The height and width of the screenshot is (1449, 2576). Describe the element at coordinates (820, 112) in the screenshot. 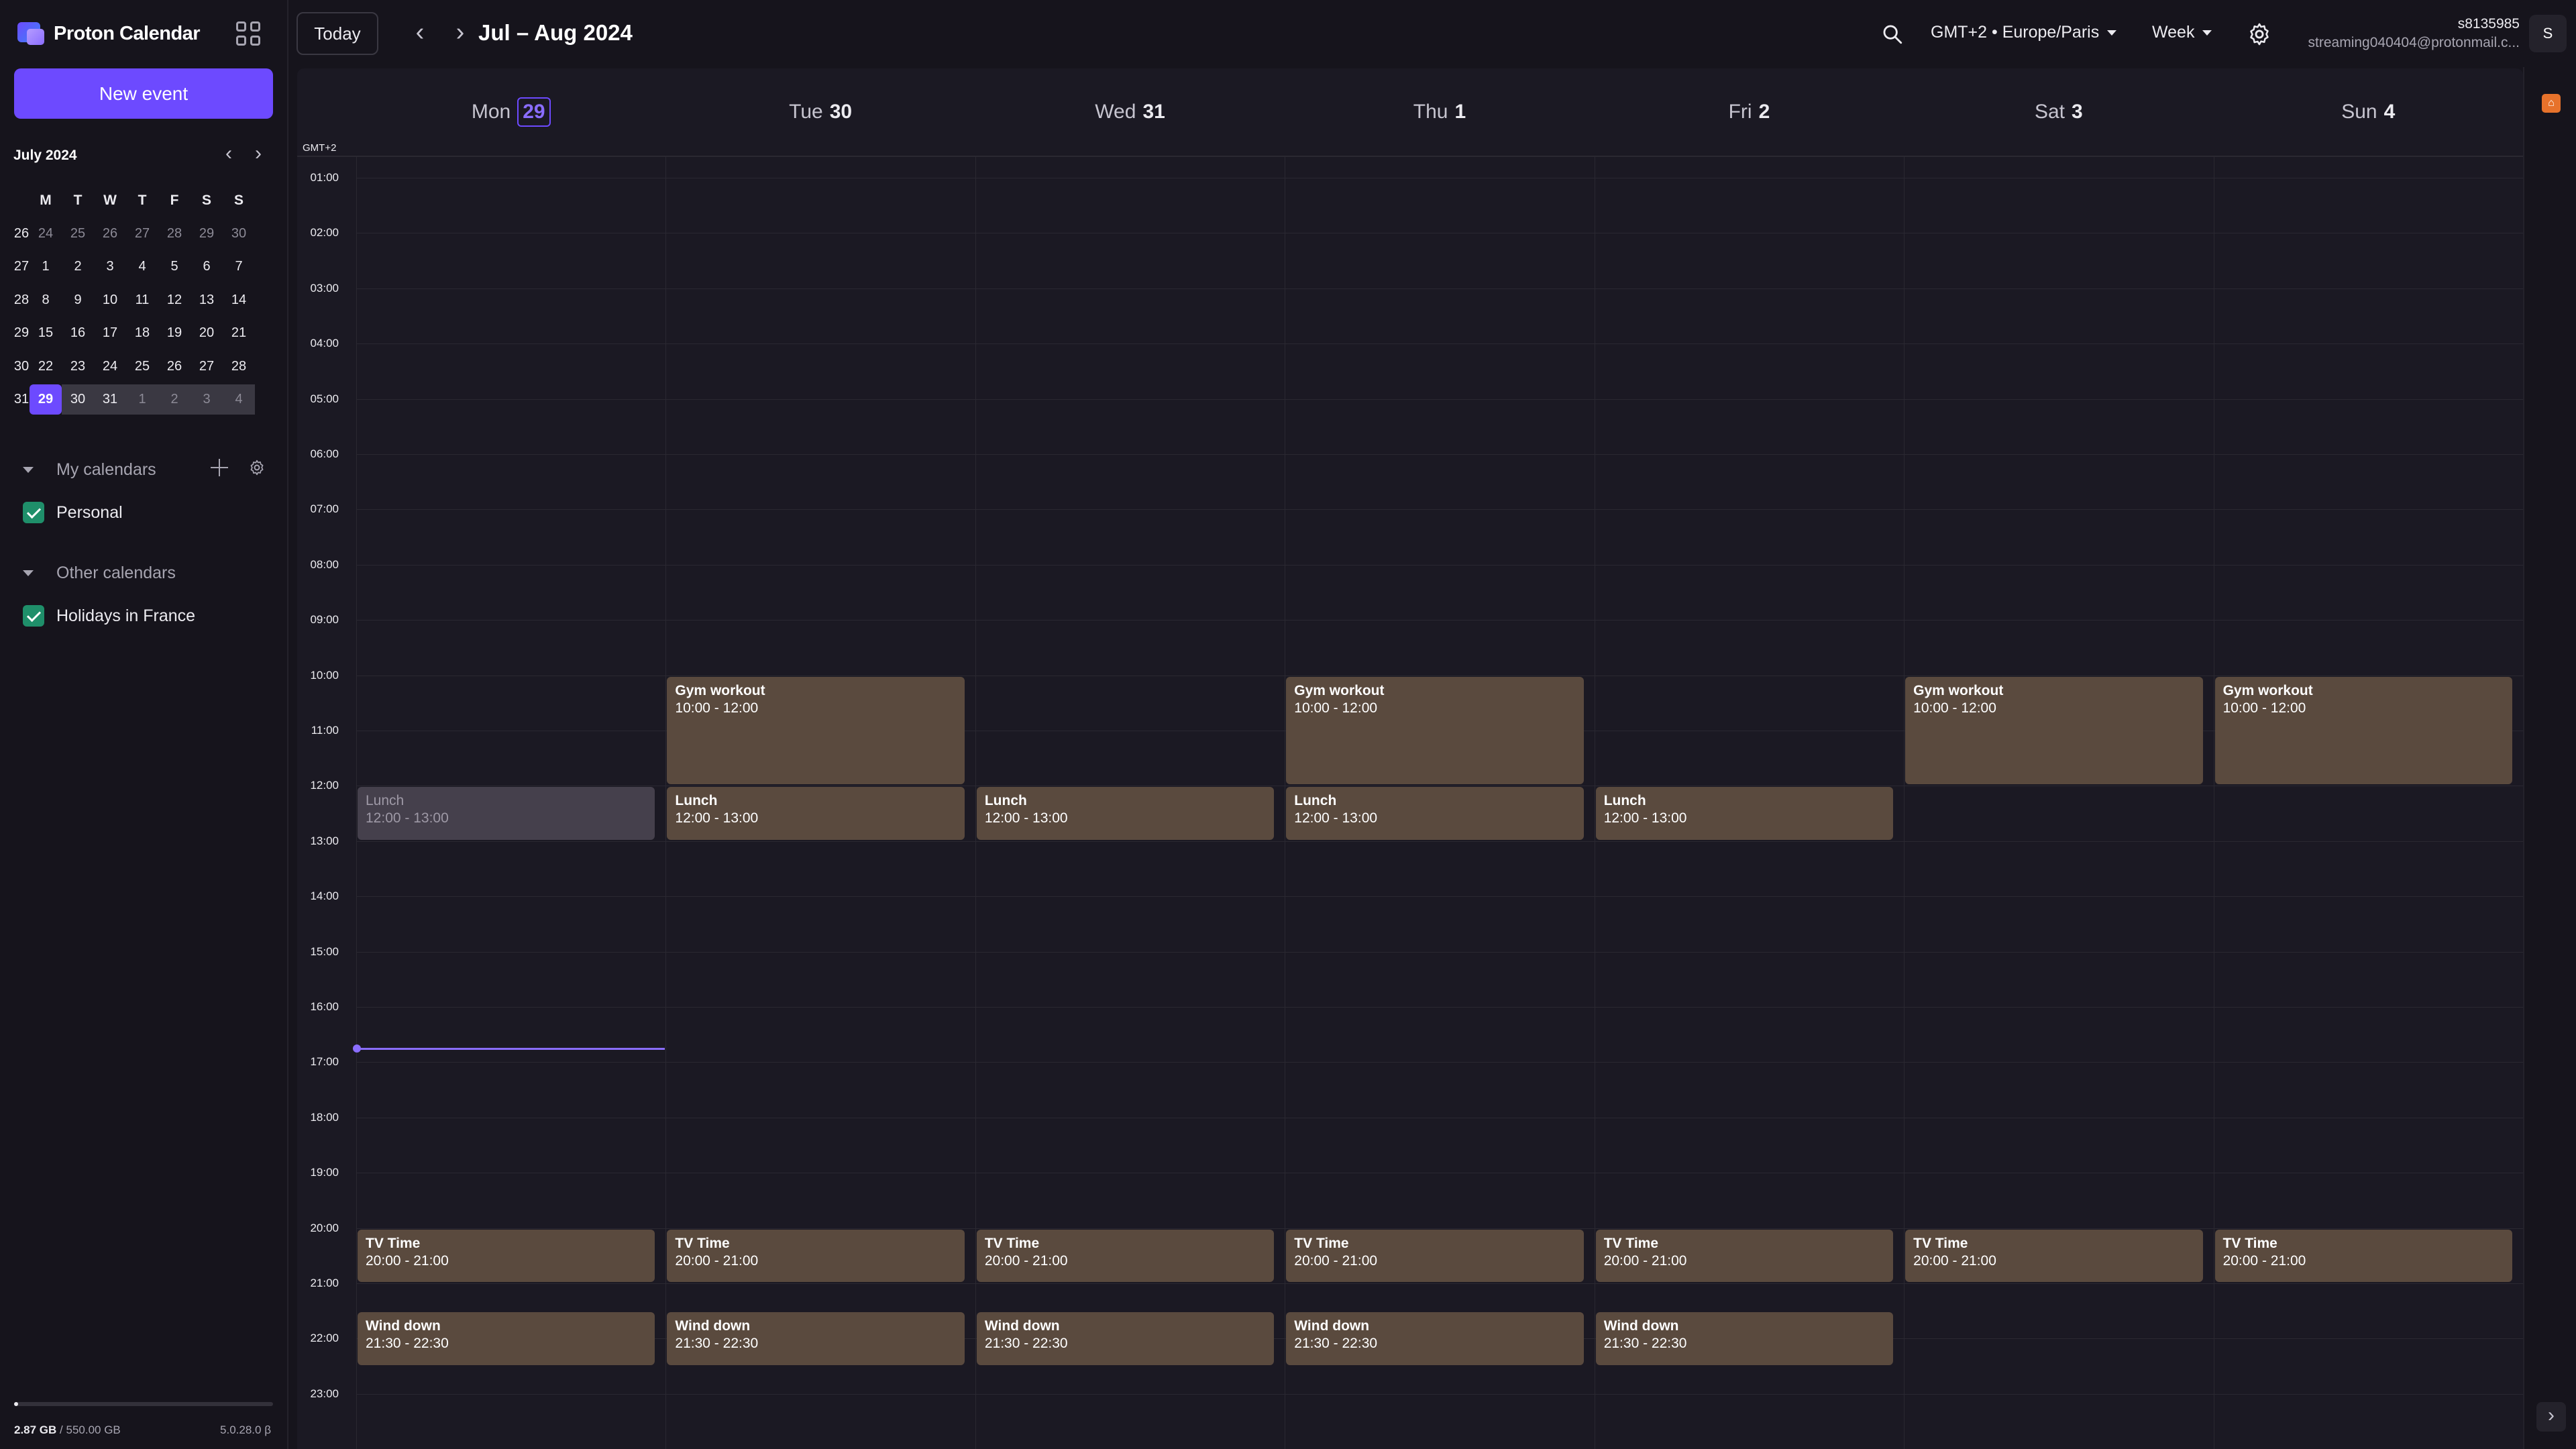

I see `day-header: Tue 30` at that location.